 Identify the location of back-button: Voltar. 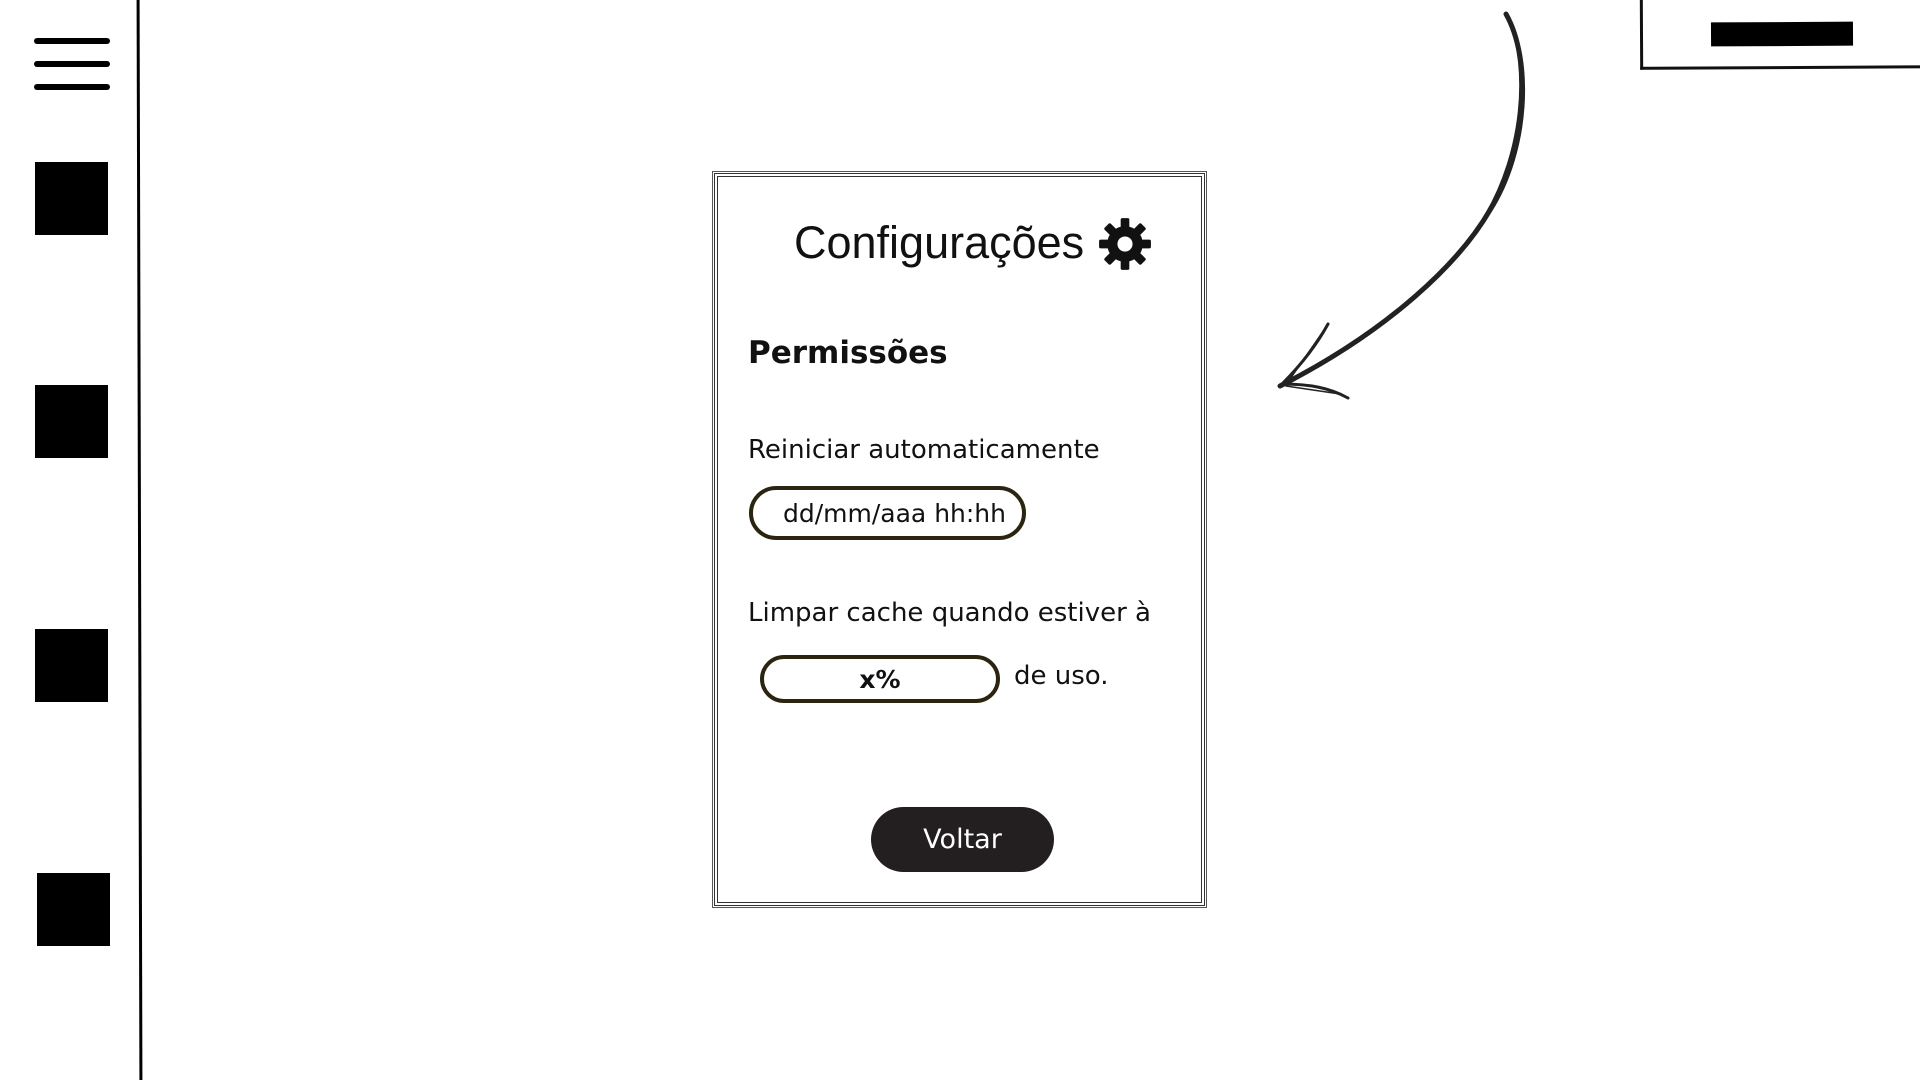
(962, 839).